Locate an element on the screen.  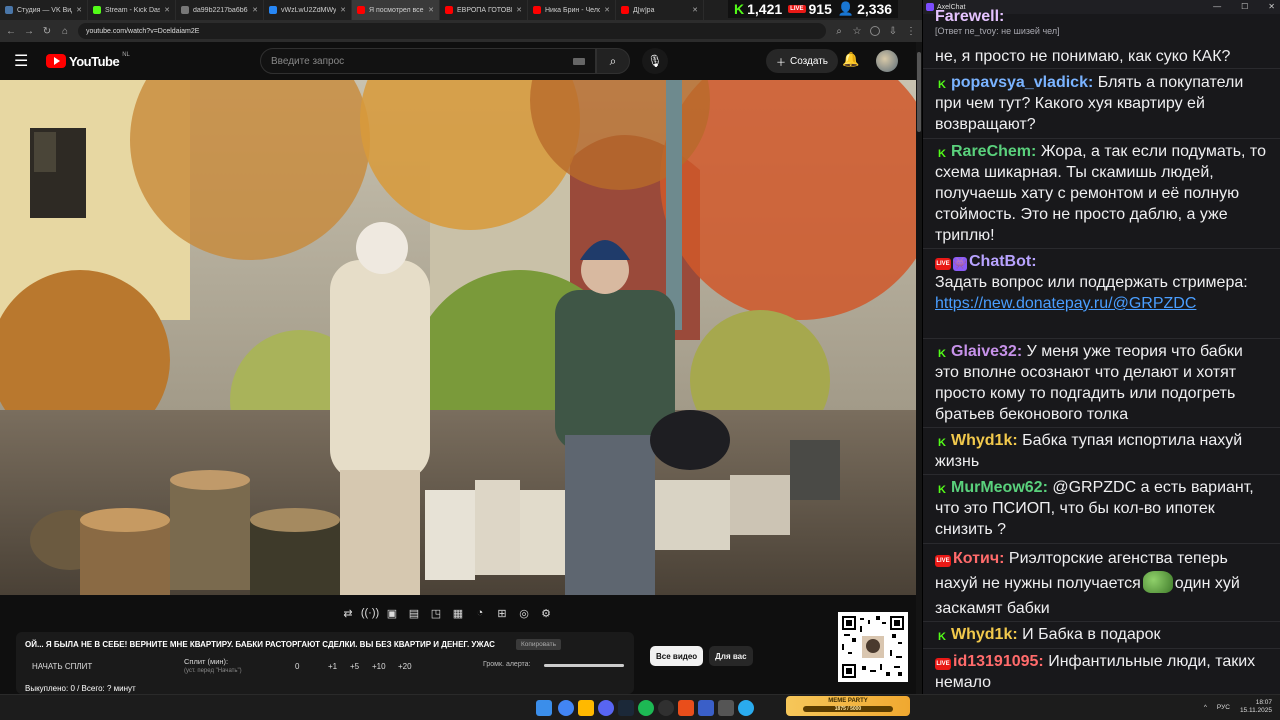
notifications-bell-icon: 🔔 is located at coordinates (850, 59).